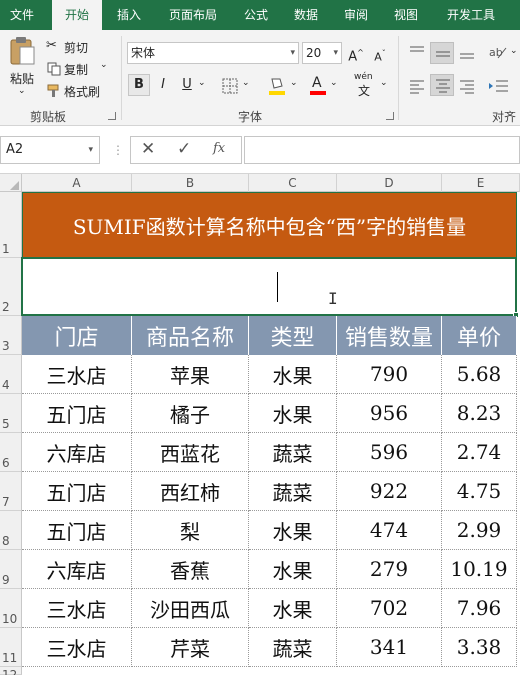 Image resolution: width=520 pixels, height=675 pixels. What do you see at coordinates (479, 608) in the screenshot?
I see `table-cell: 7.96` at bounding box center [479, 608].